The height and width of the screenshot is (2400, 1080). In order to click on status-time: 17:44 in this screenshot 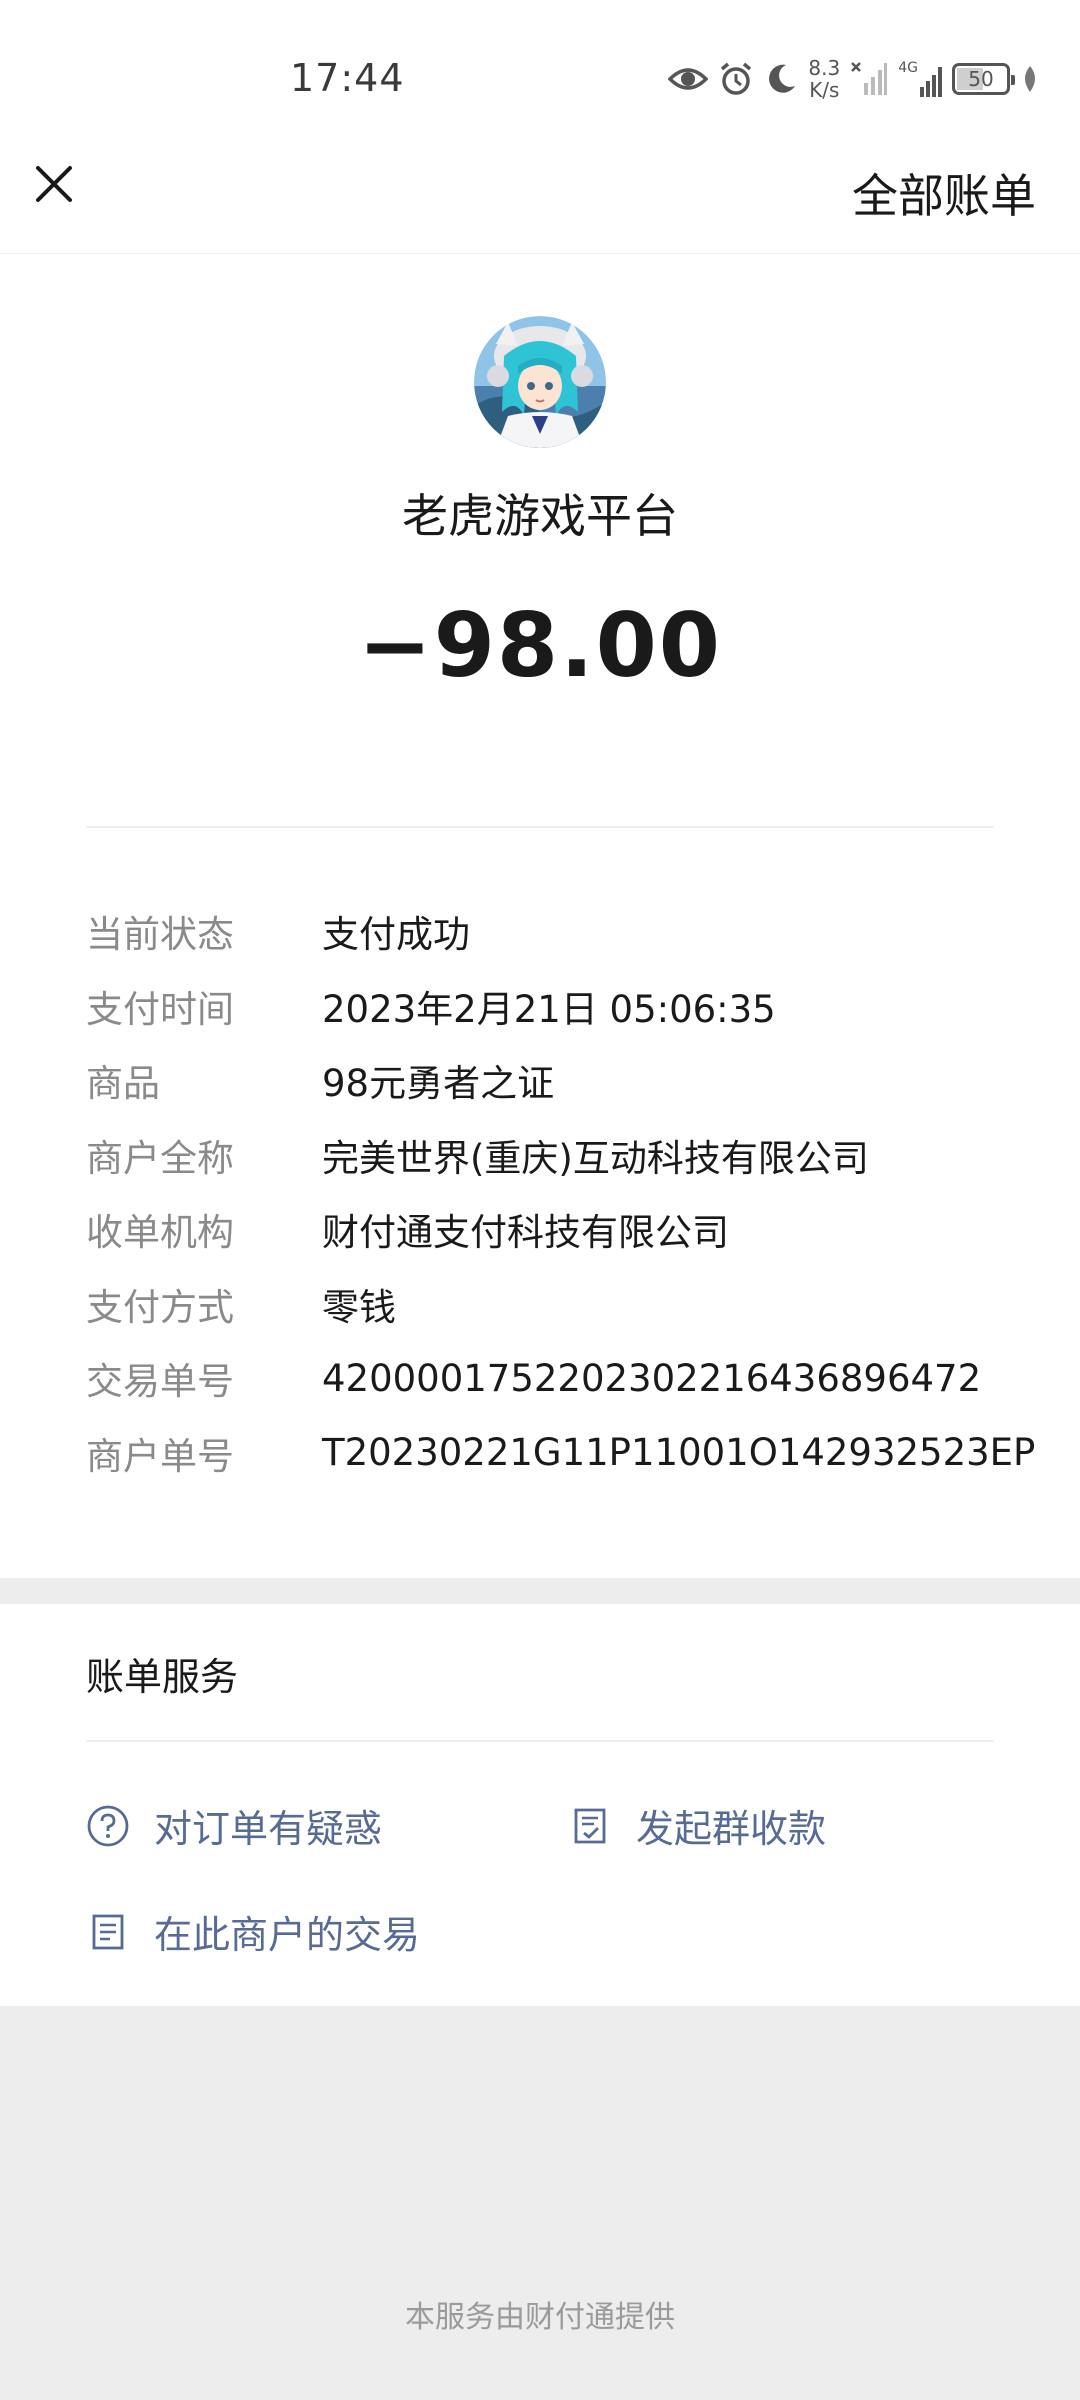, I will do `click(347, 78)`.